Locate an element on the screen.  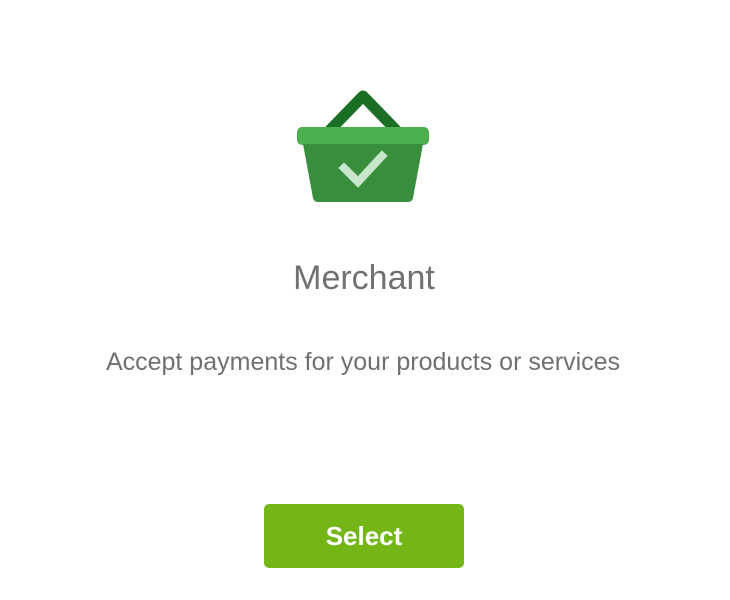
select-button: Select is located at coordinates (364, 536).